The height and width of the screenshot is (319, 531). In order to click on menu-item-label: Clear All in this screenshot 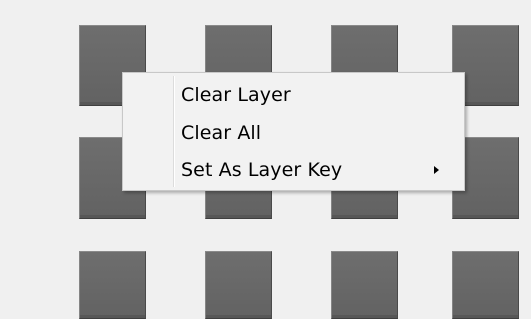, I will do `click(221, 133)`.